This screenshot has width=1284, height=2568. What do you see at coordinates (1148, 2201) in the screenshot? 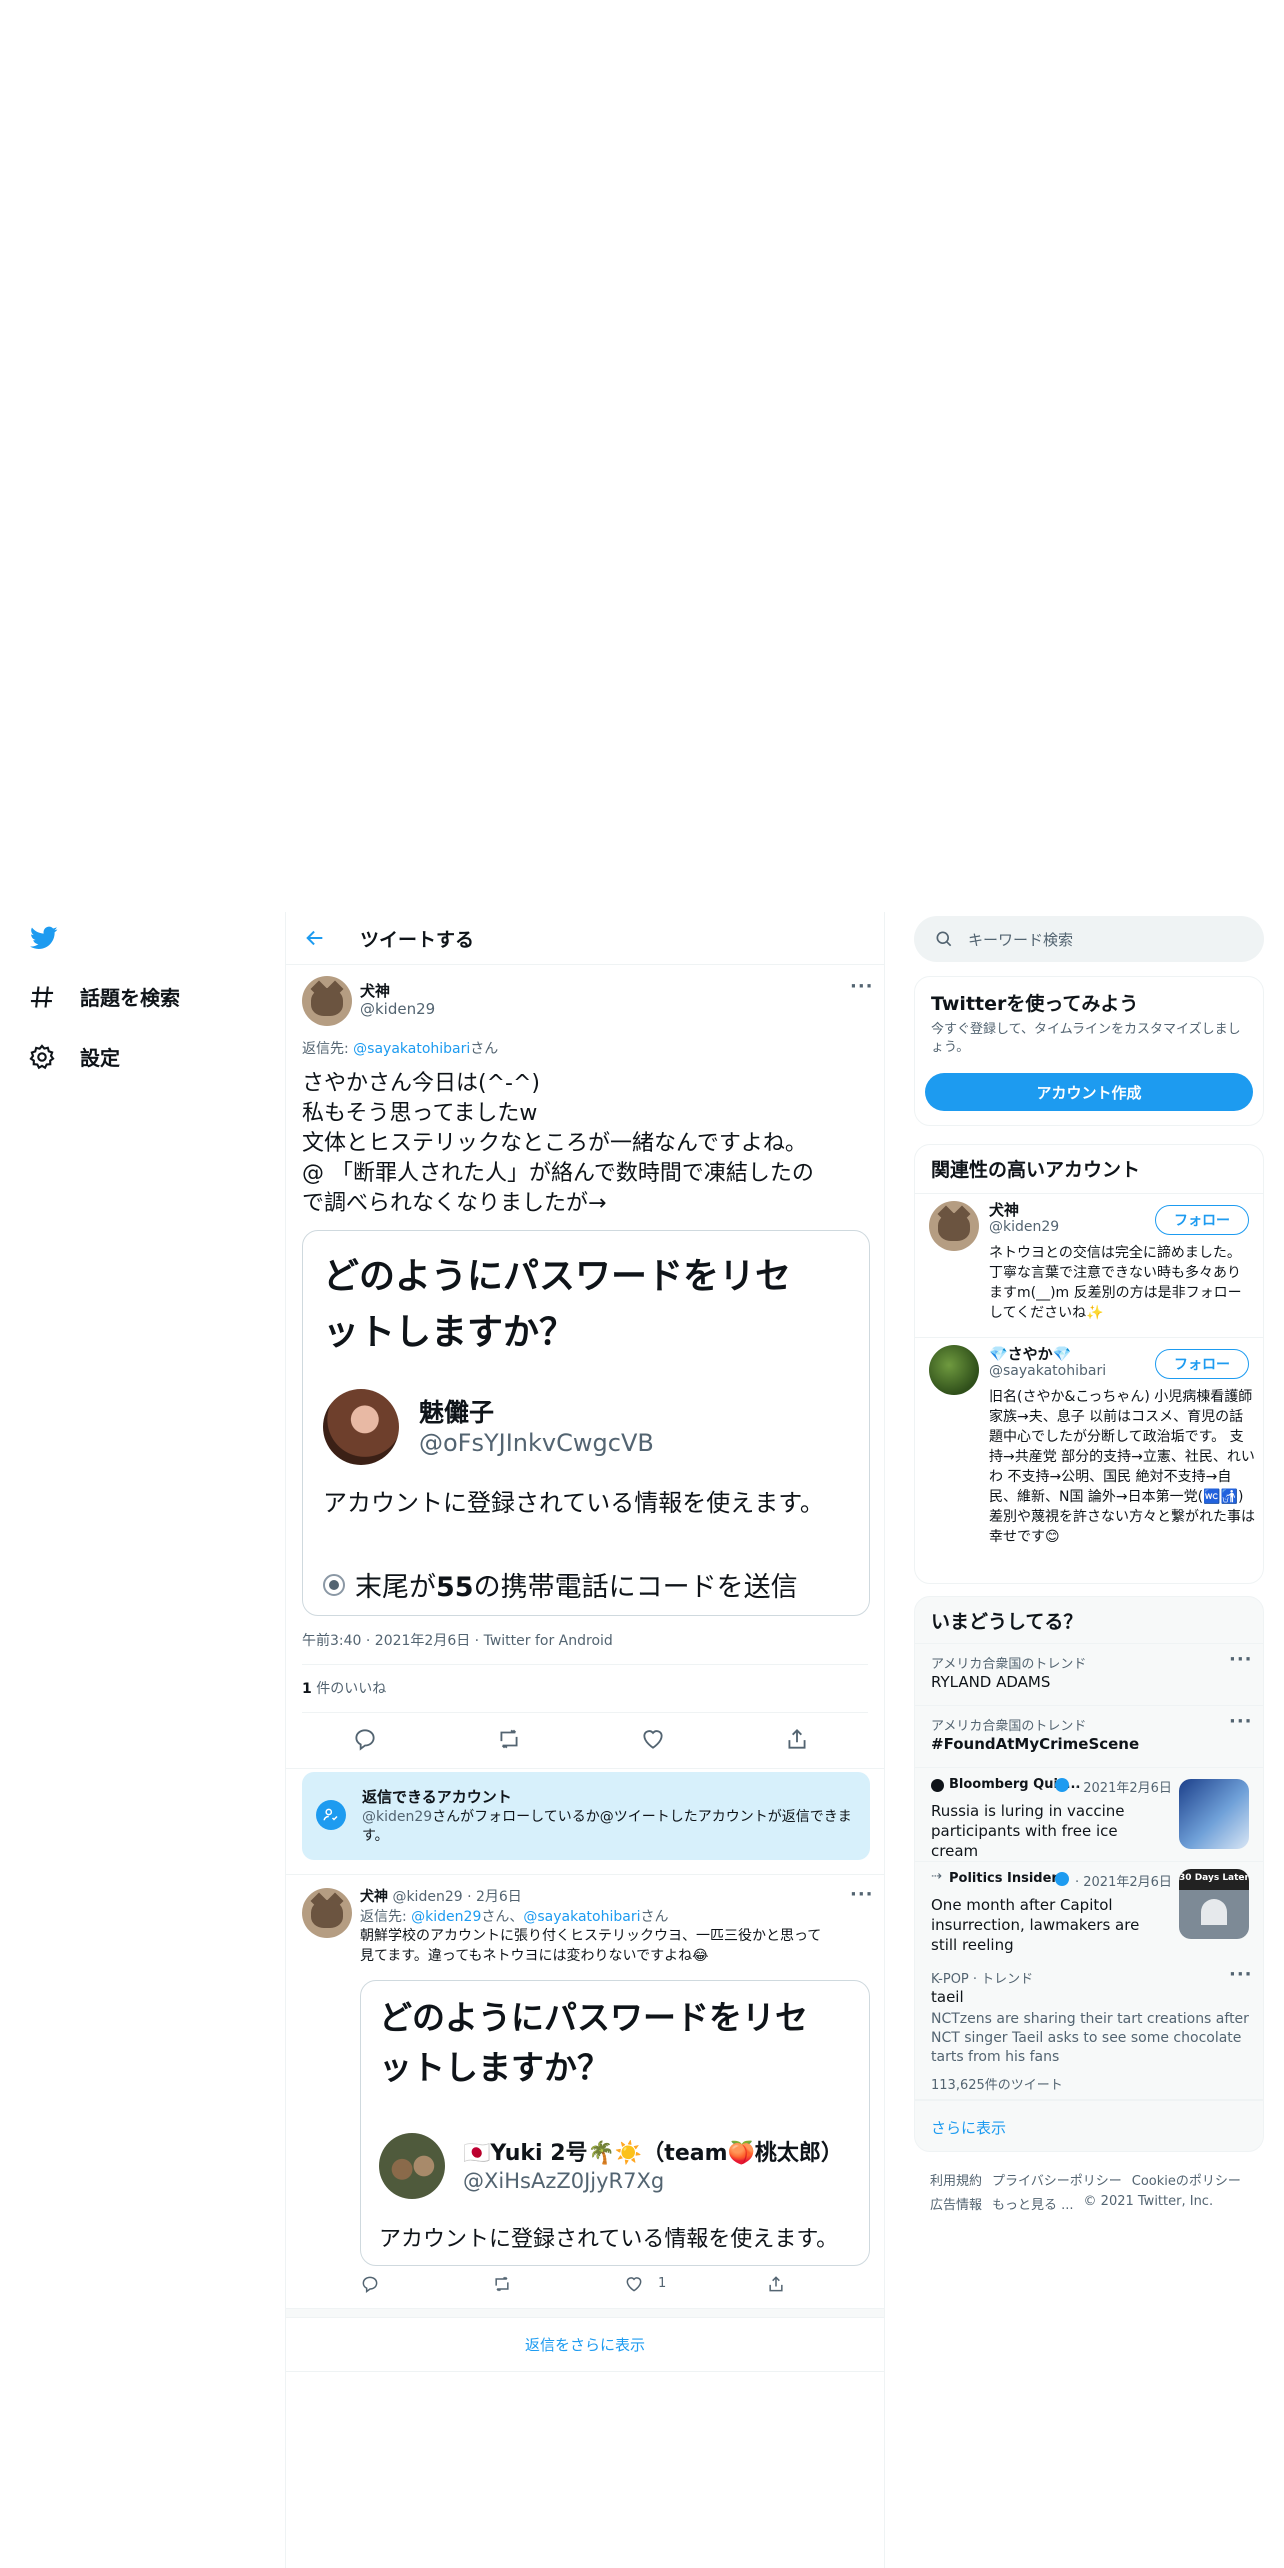
I see `copyright: © 2021 Twitter, Inc.` at bounding box center [1148, 2201].